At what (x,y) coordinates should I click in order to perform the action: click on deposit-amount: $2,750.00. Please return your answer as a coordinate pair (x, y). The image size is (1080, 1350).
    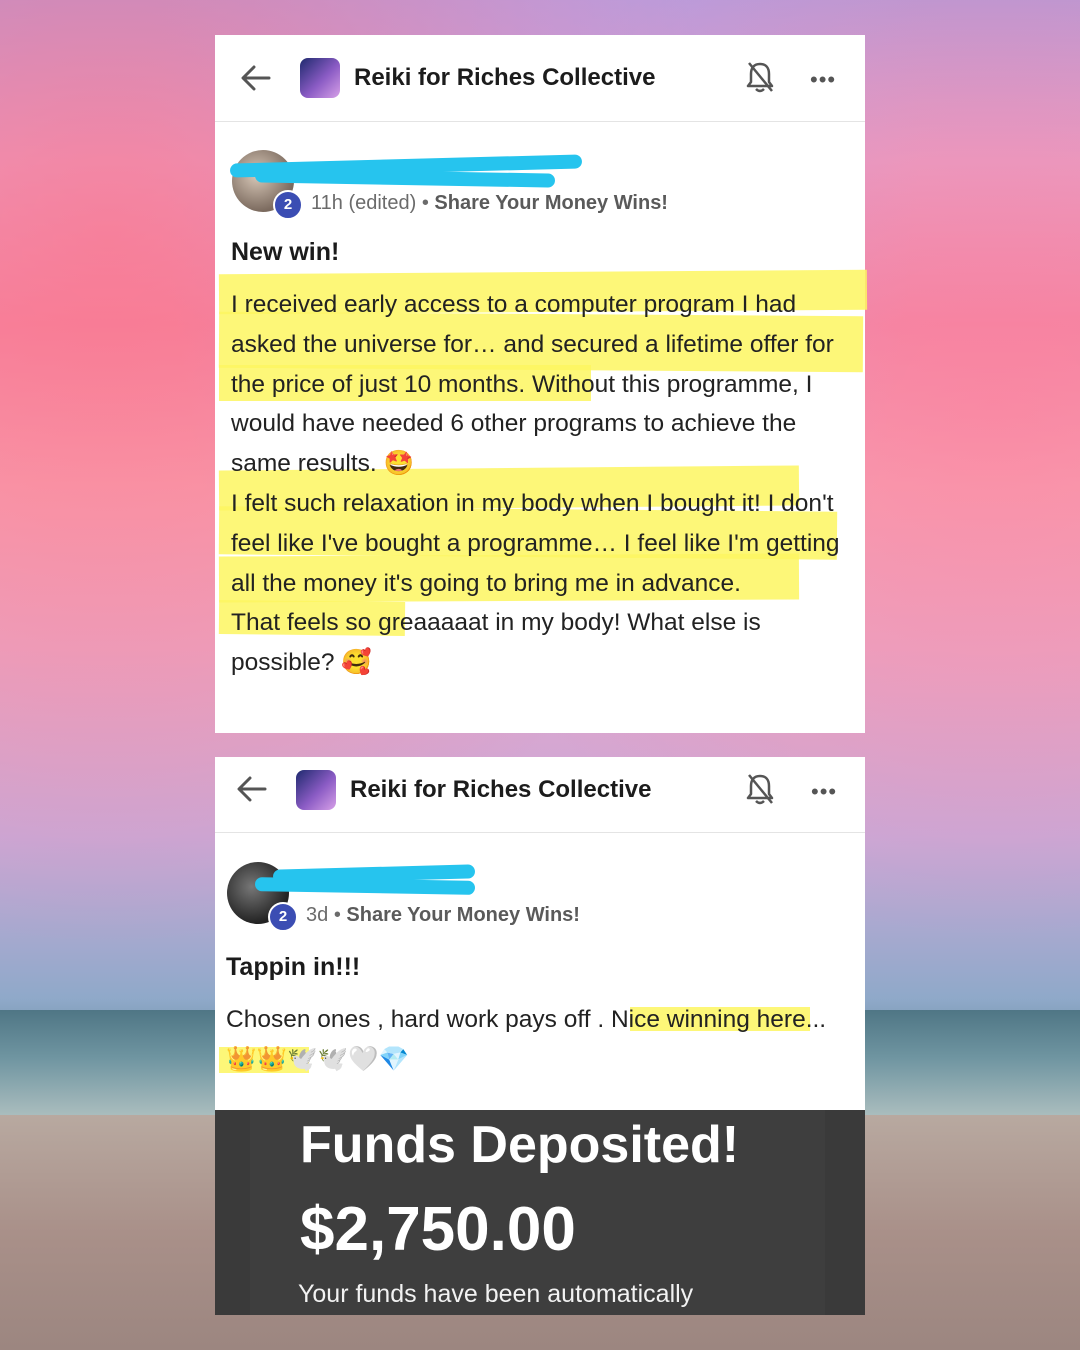
    Looking at the image, I should click on (438, 1229).